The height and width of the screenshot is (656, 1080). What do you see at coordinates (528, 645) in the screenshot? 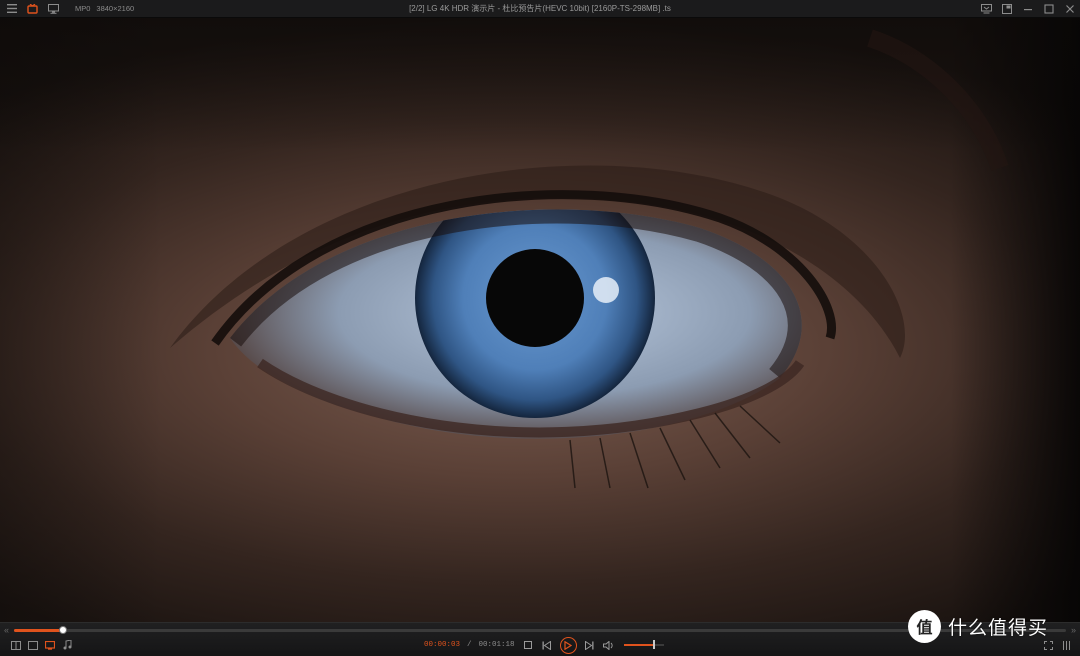
I see `stop-icon` at bounding box center [528, 645].